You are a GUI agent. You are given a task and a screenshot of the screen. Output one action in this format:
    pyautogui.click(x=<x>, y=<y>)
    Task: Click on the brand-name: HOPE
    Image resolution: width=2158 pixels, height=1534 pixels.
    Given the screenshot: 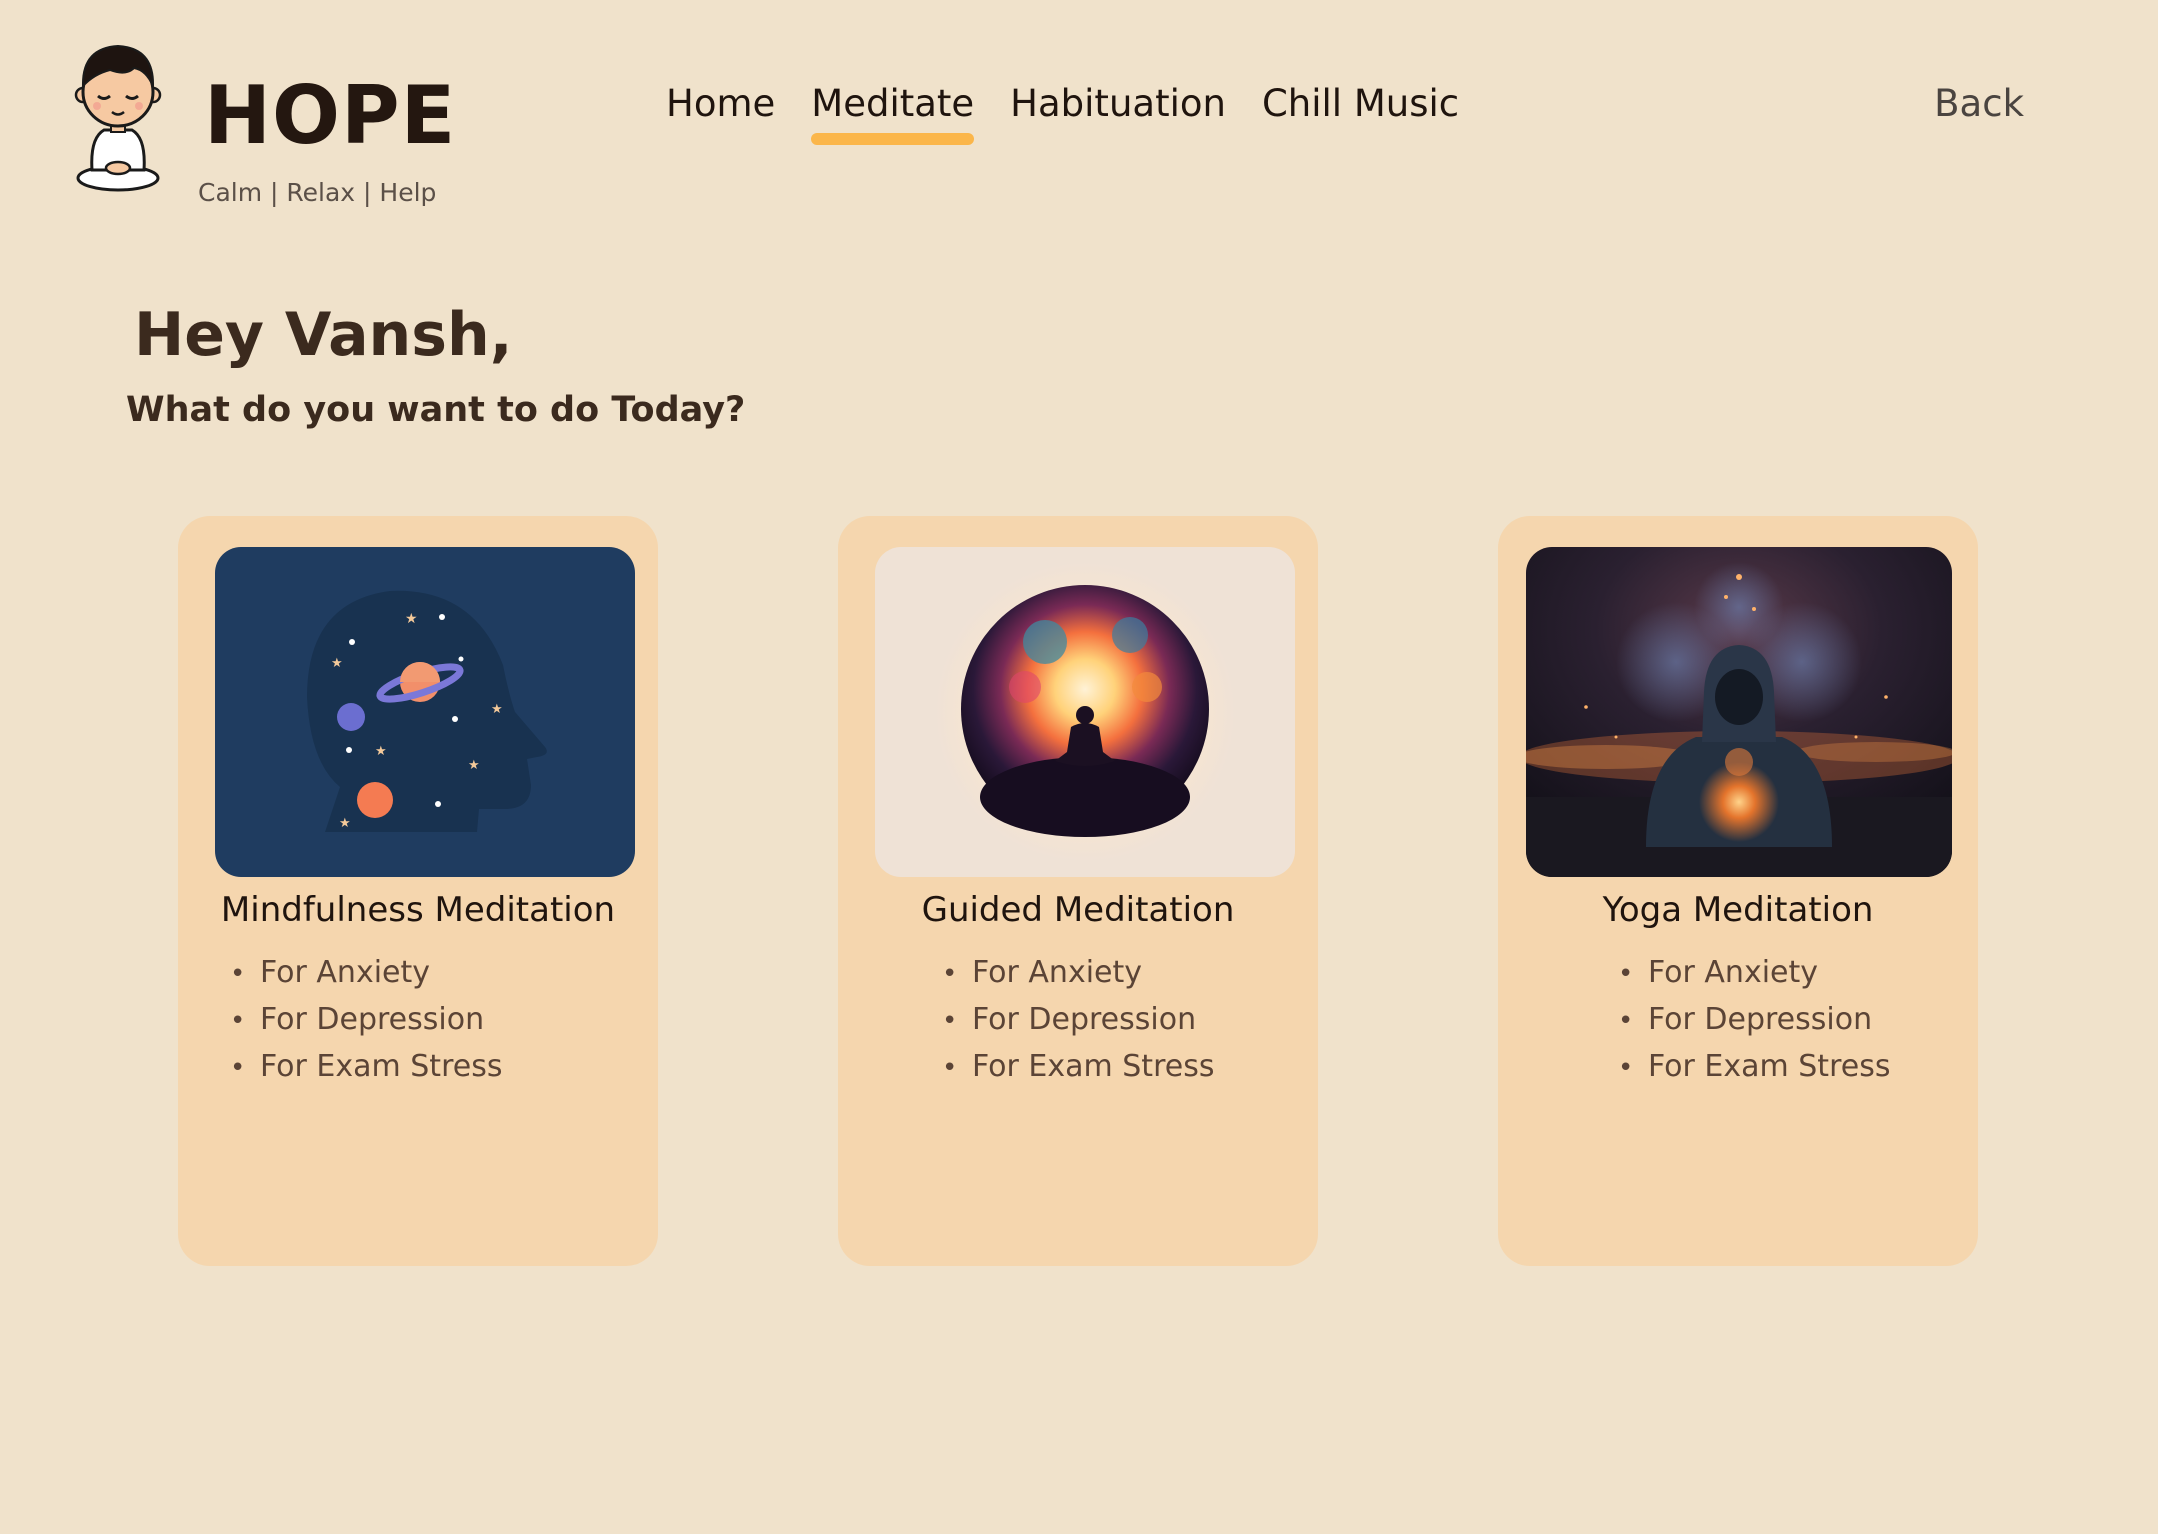 What is the action you would take?
    pyautogui.click(x=330, y=115)
    